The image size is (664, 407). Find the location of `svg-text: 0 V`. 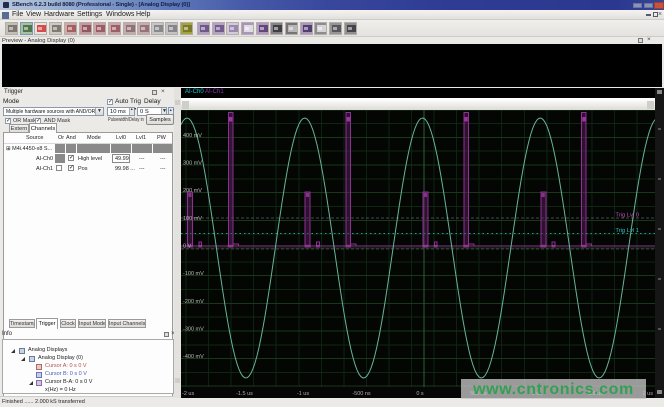

svg-text: 0 V is located at coordinates (187, 247).